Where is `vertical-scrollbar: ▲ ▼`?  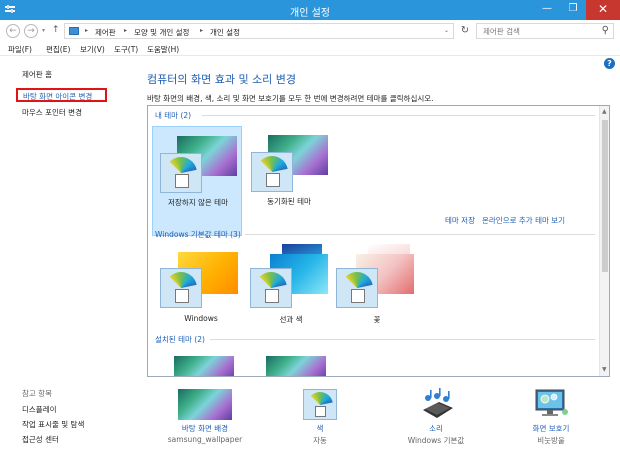 vertical-scrollbar: ▲ ▼ is located at coordinates (604, 241).